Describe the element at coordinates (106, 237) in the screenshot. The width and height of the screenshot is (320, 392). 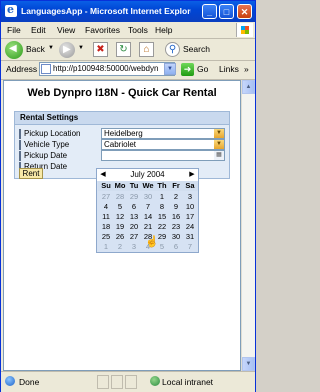
I see `calendar-day: 25` at that location.